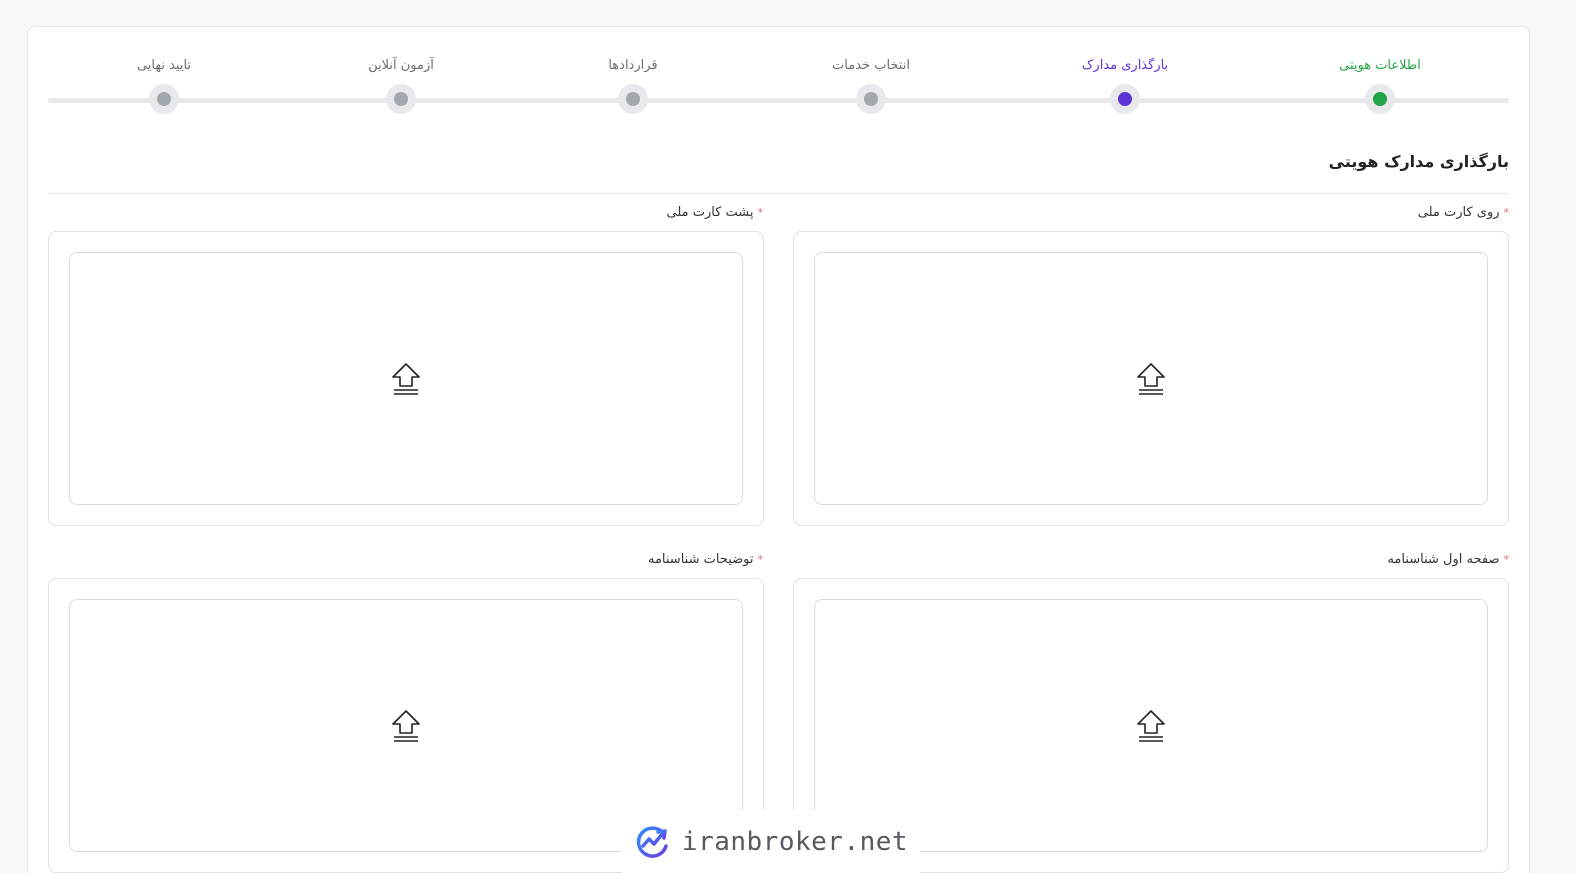 The height and width of the screenshot is (873, 1576). What do you see at coordinates (164, 65) in the screenshot?
I see `step-label: تایید نهایی` at bounding box center [164, 65].